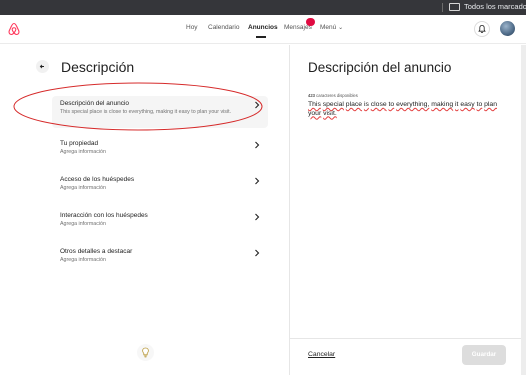  I want to click on folder-icon, so click(454, 7).